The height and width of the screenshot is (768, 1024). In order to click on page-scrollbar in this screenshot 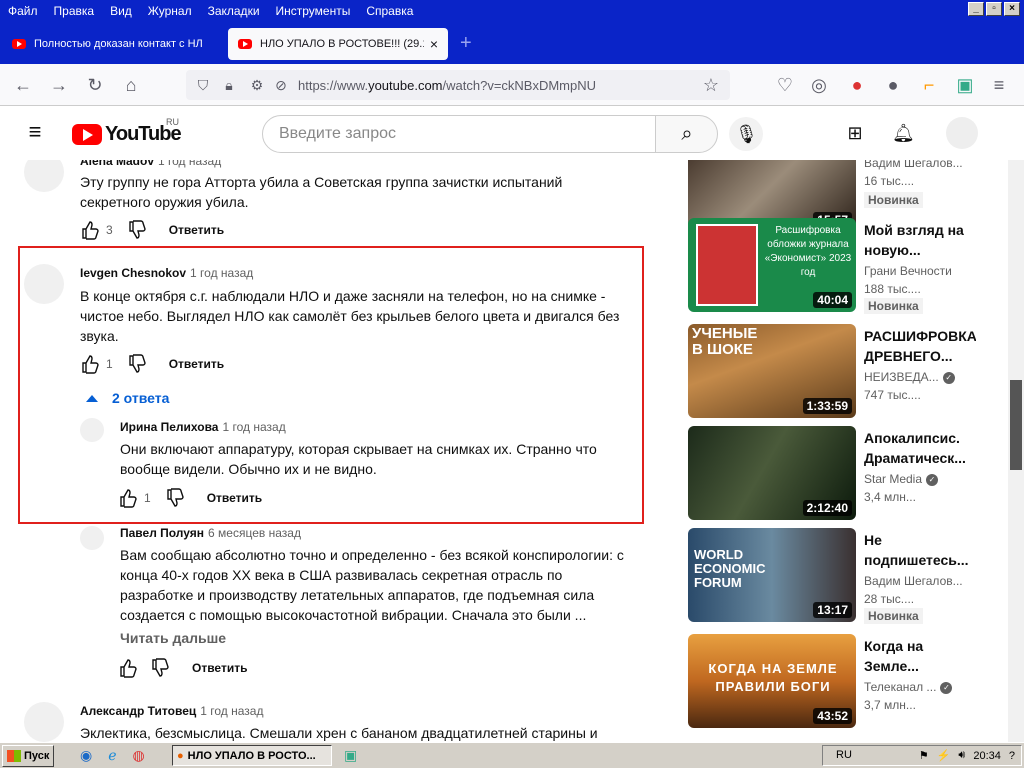, I will do `click(1016, 451)`.